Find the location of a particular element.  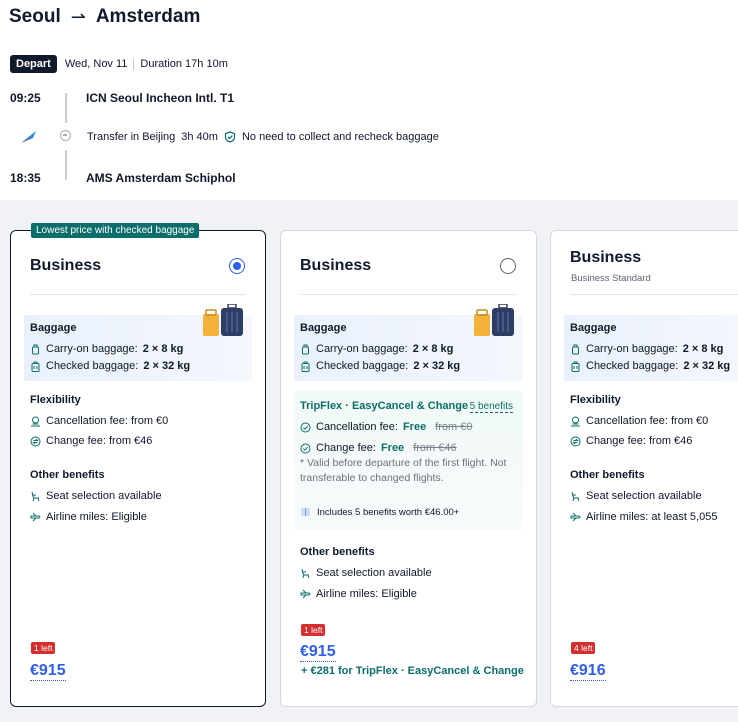

shield-check-icon is located at coordinates (230, 137).